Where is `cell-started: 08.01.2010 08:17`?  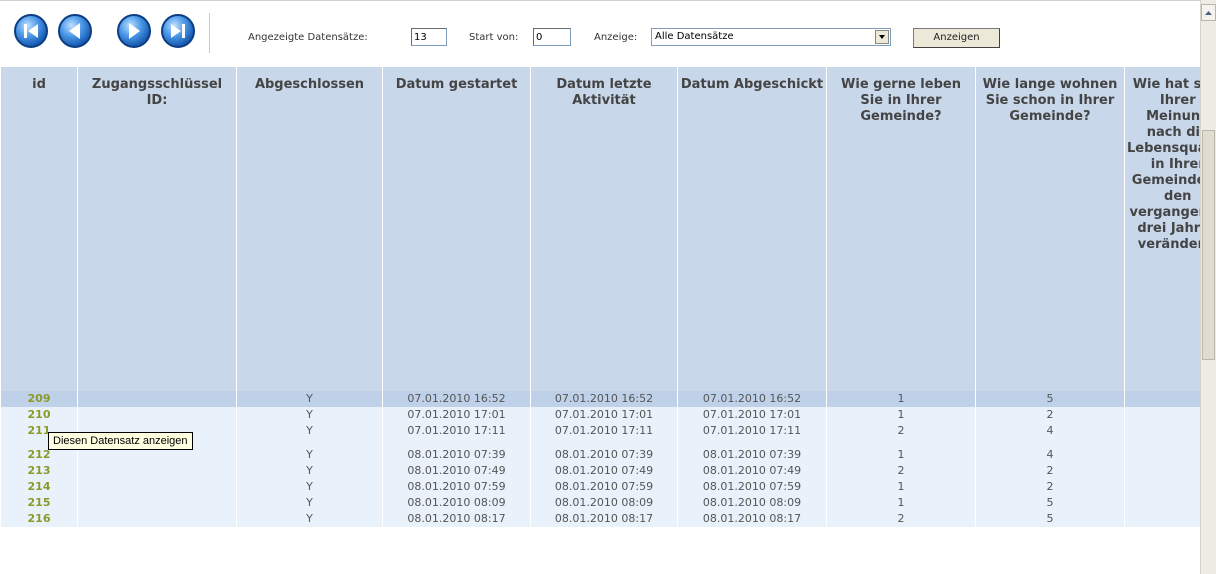 cell-started: 08.01.2010 08:17 is located at coordinates (456, 519).